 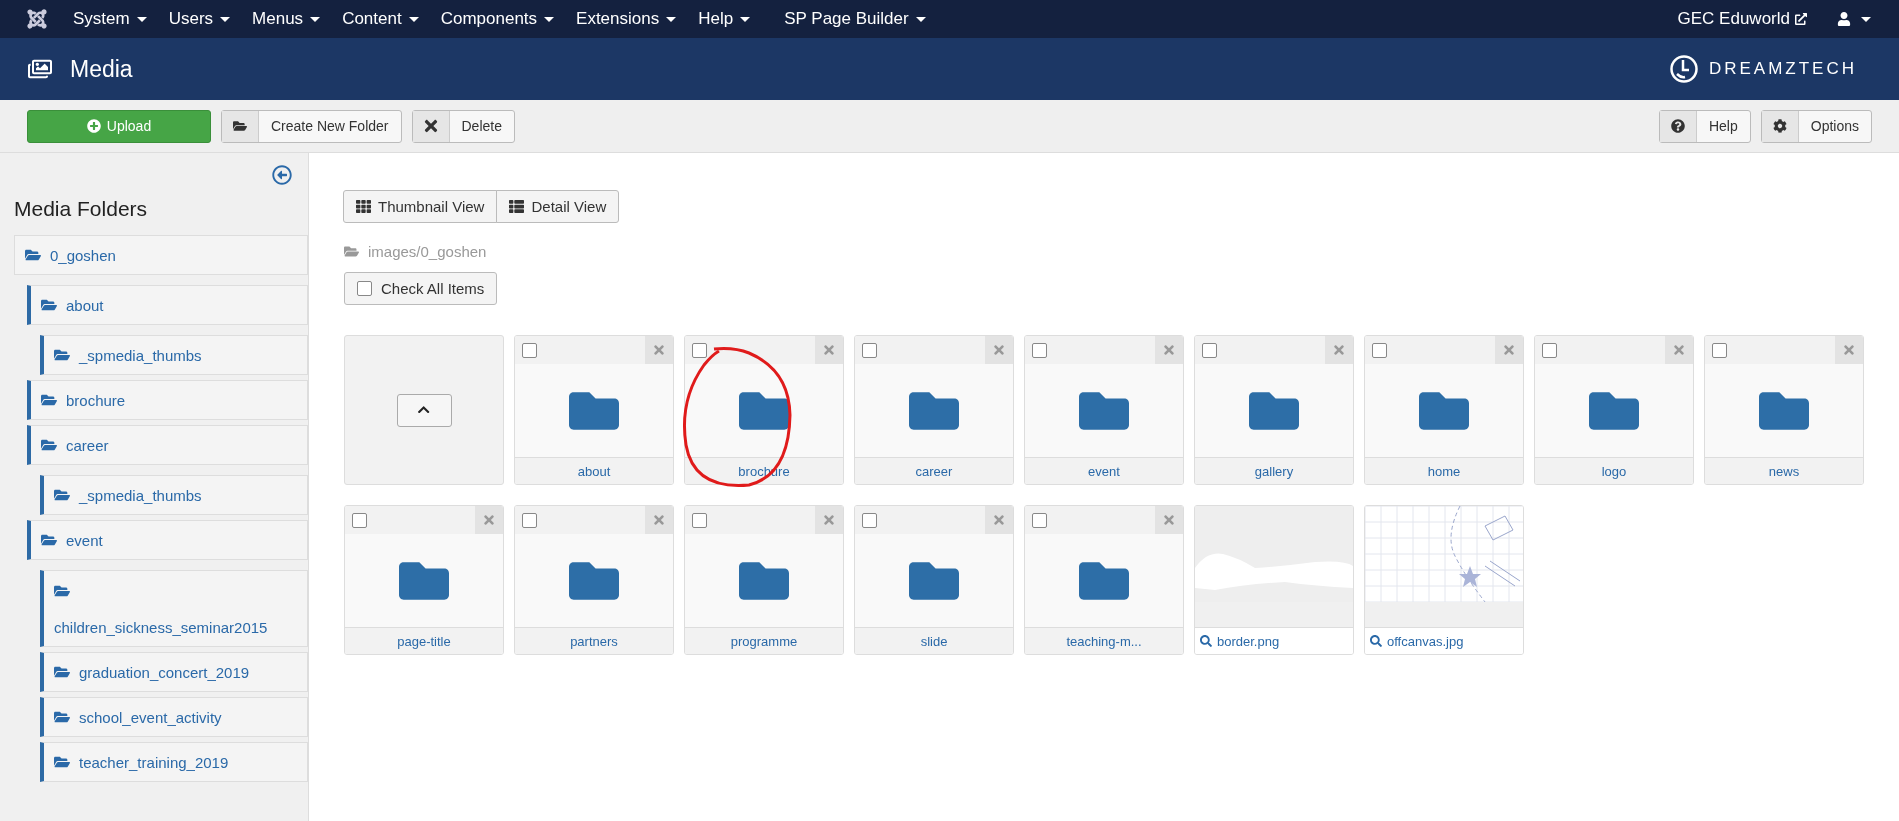 I want to click on upload-button: Upload, so click(x=119, y=126).